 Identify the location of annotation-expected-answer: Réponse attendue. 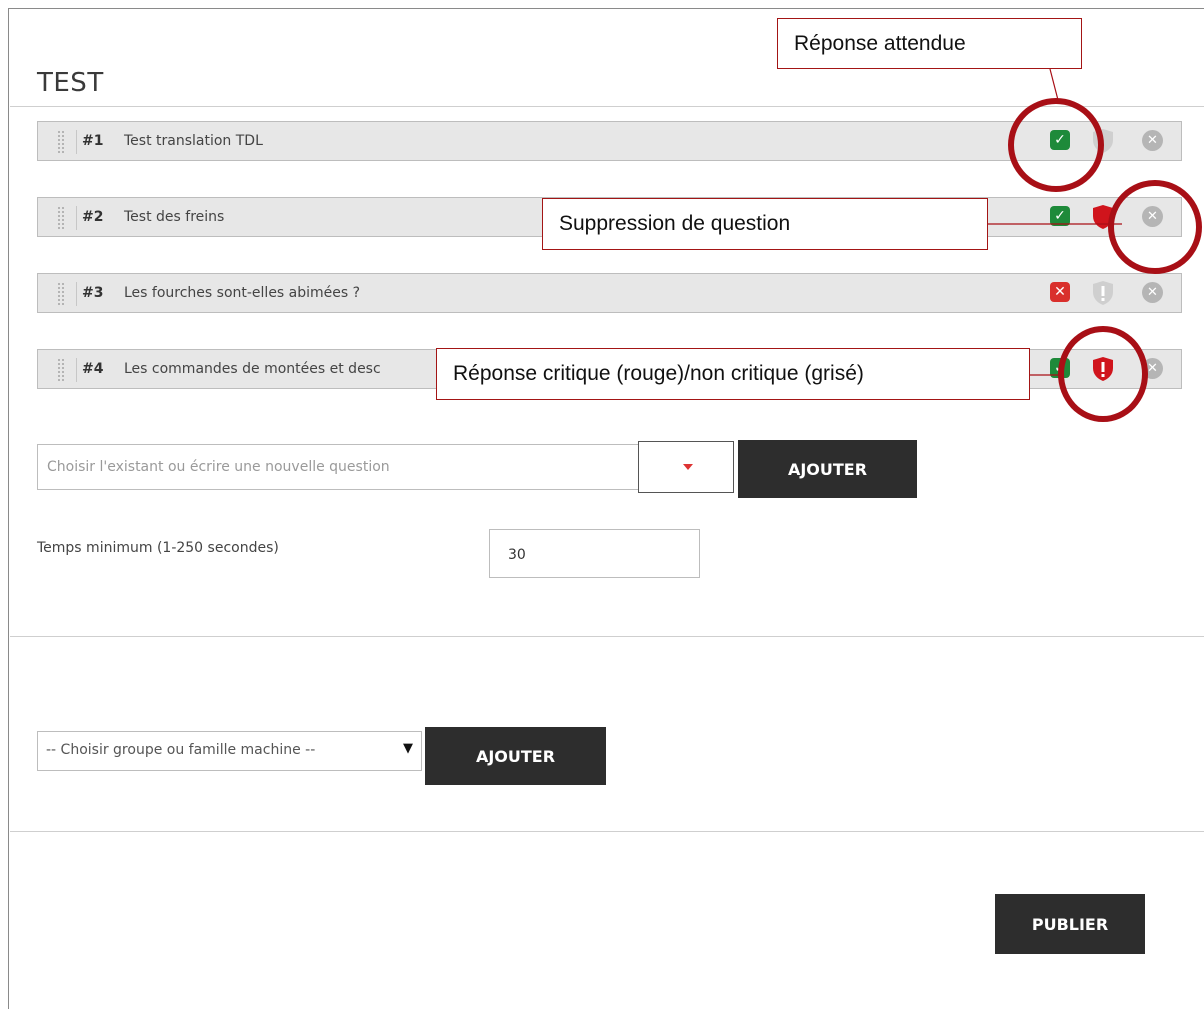
(929, 43).